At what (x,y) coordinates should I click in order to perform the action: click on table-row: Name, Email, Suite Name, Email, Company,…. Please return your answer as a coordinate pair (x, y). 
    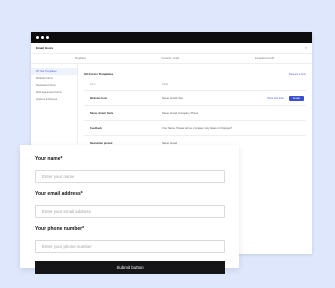
    Looking at the image, I should click on (195, 112).